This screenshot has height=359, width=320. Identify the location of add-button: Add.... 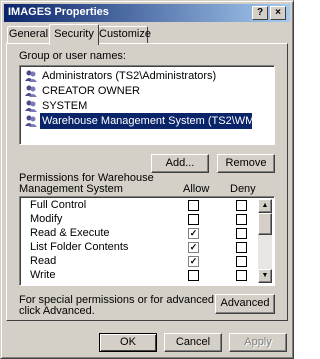
(180, 163).